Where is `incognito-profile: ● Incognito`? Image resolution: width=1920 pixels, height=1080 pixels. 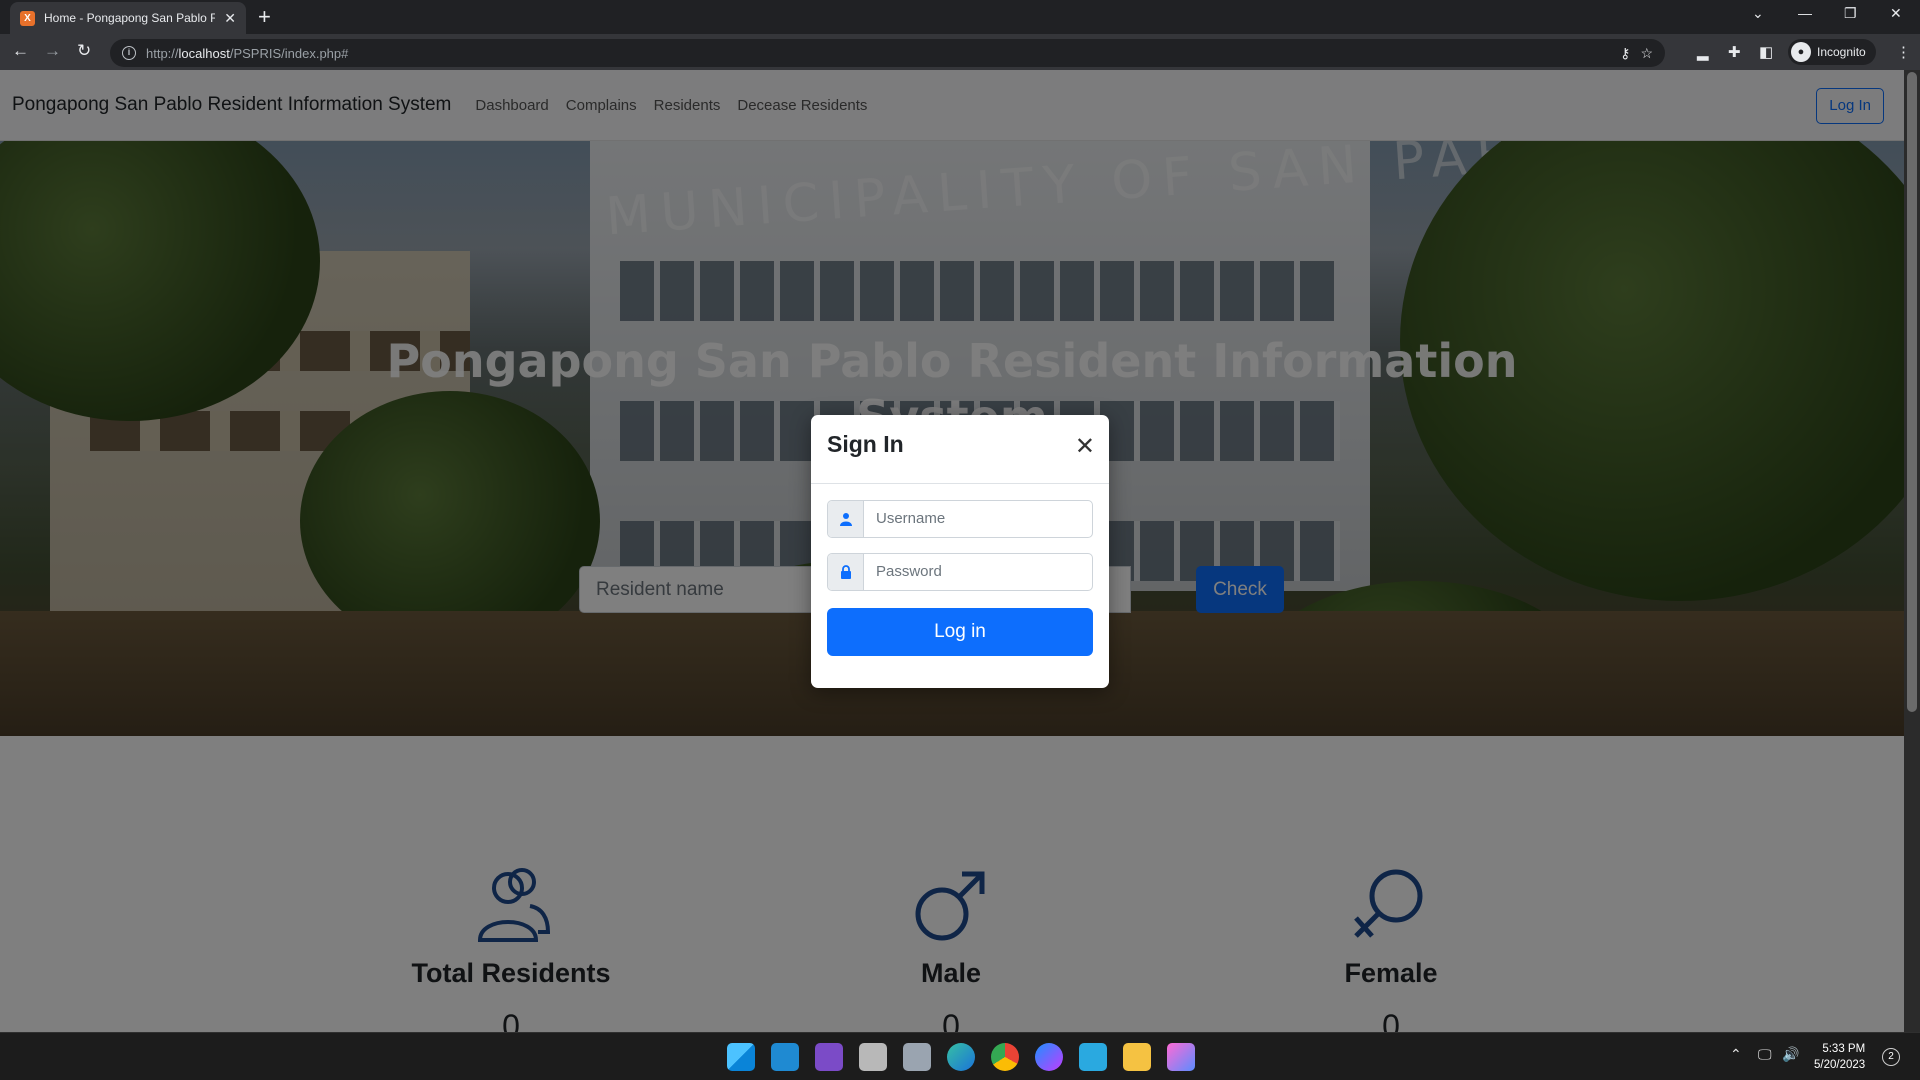
incognito-profile: ● Incognito is located at coordinates (1832, 52).